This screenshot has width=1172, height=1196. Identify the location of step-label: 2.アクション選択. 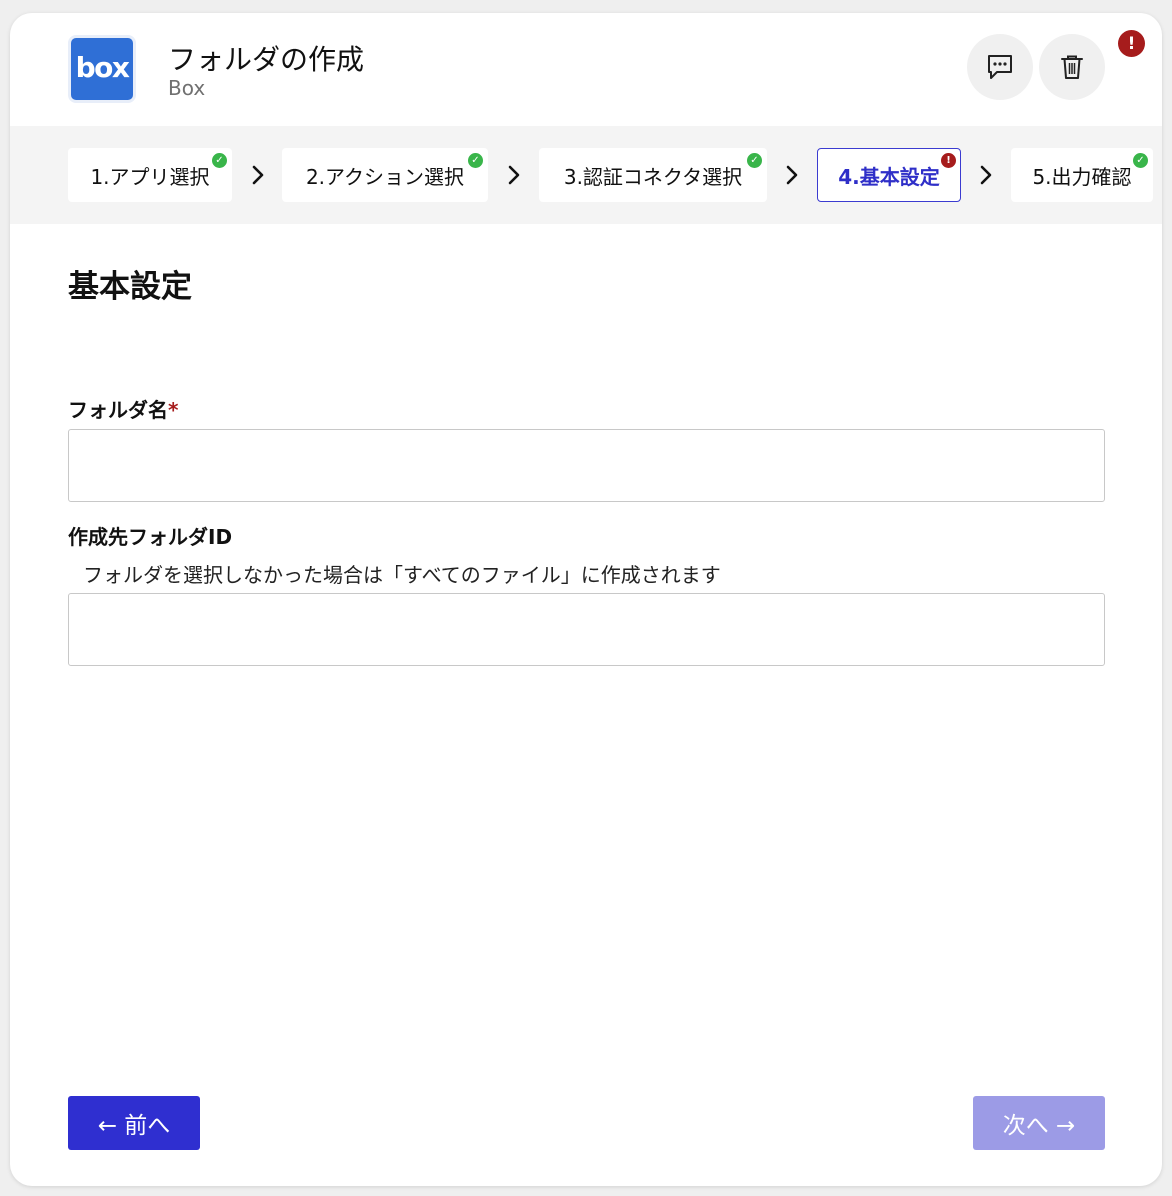
(385, 176).